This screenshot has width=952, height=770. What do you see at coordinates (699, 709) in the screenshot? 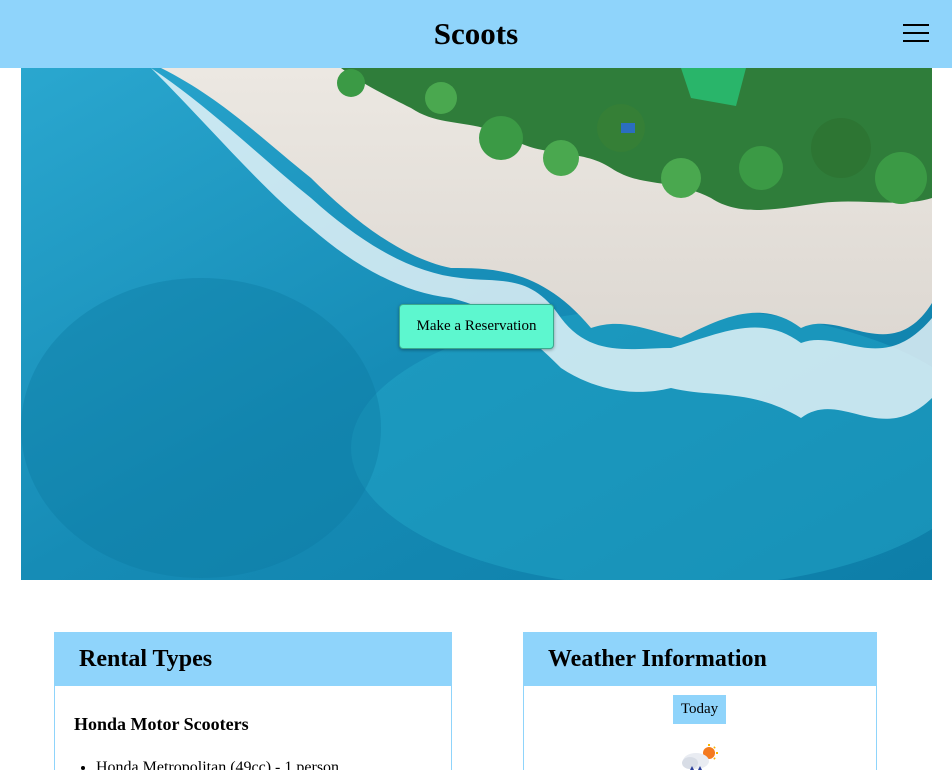
I see `today-tab: Today` at bounding box center [699, 709].